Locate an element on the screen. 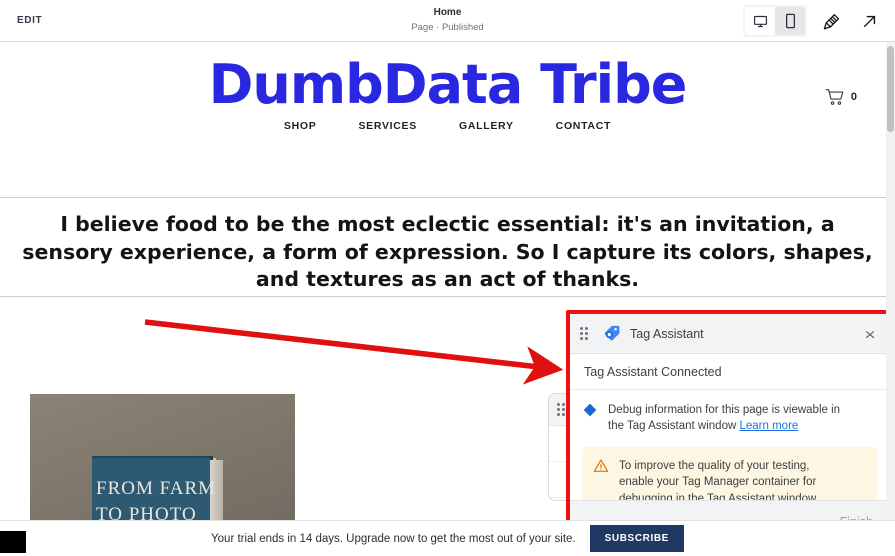  mobile-icon is located at coordinates (790, 21).